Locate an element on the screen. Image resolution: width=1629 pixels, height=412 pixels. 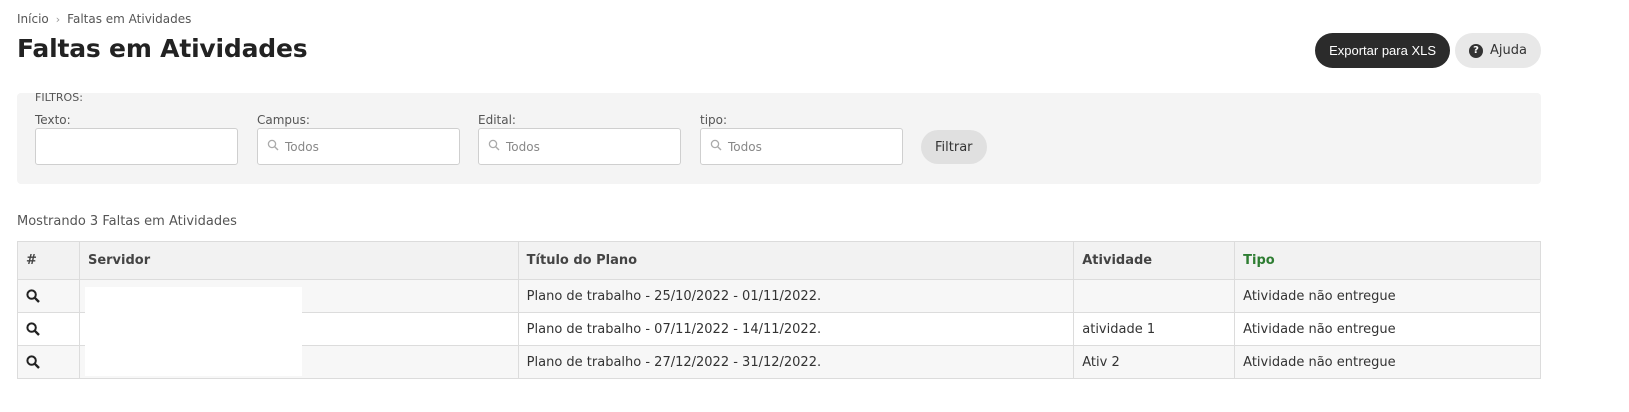
filter-campus: Campus: Todos is located at coordinates (358, 139).